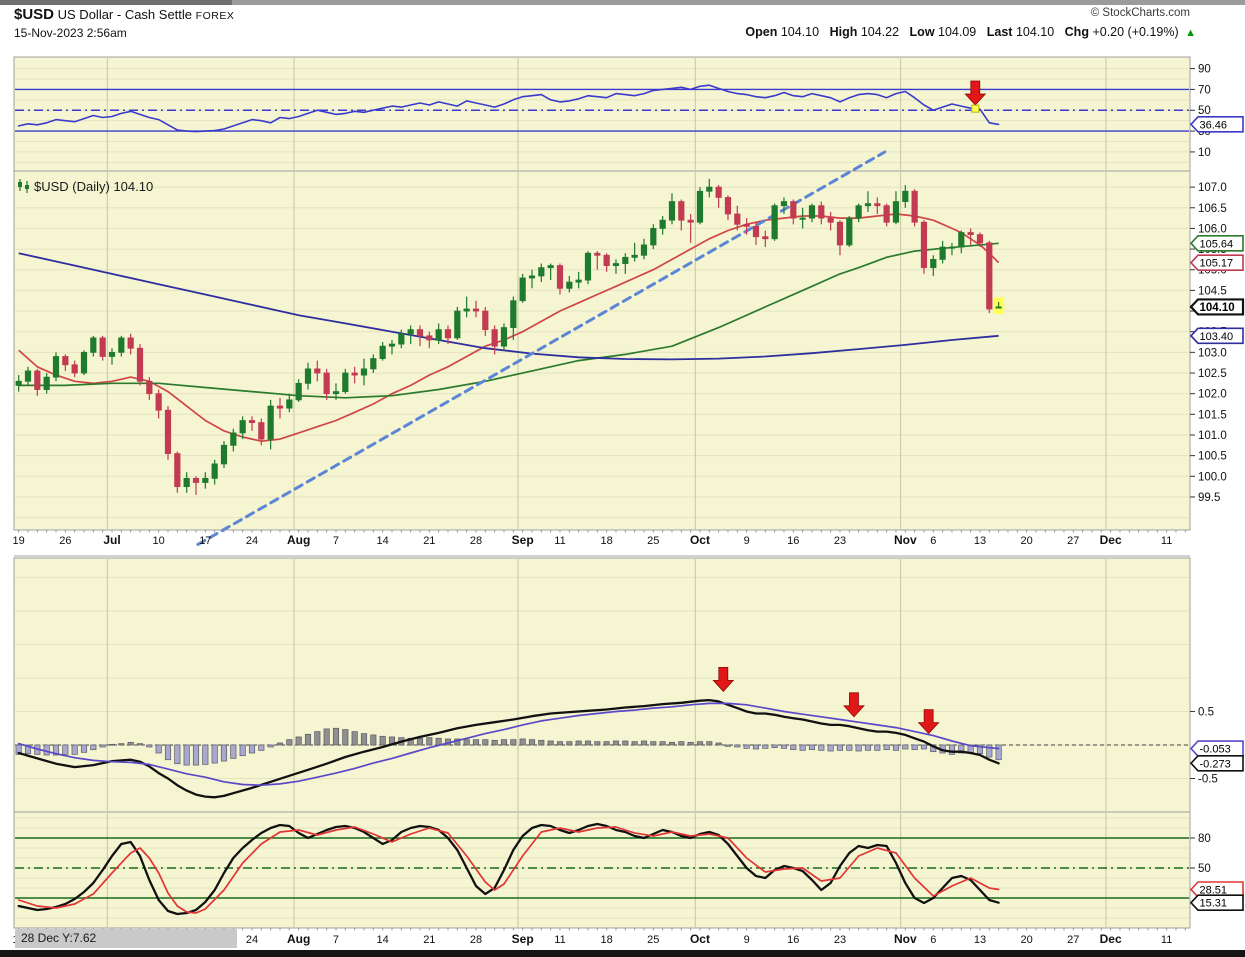 This screenshot has height=957, width=1245. I want to click on price-callout-label: 103.40, so click(1217, 337).